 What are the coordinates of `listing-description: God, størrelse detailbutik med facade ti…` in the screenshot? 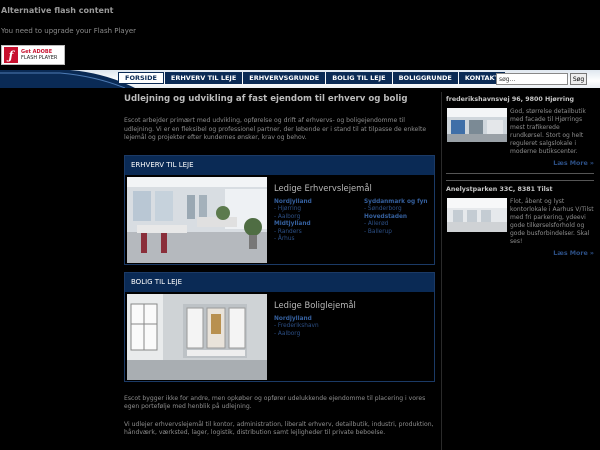 It's located at (548, 131).